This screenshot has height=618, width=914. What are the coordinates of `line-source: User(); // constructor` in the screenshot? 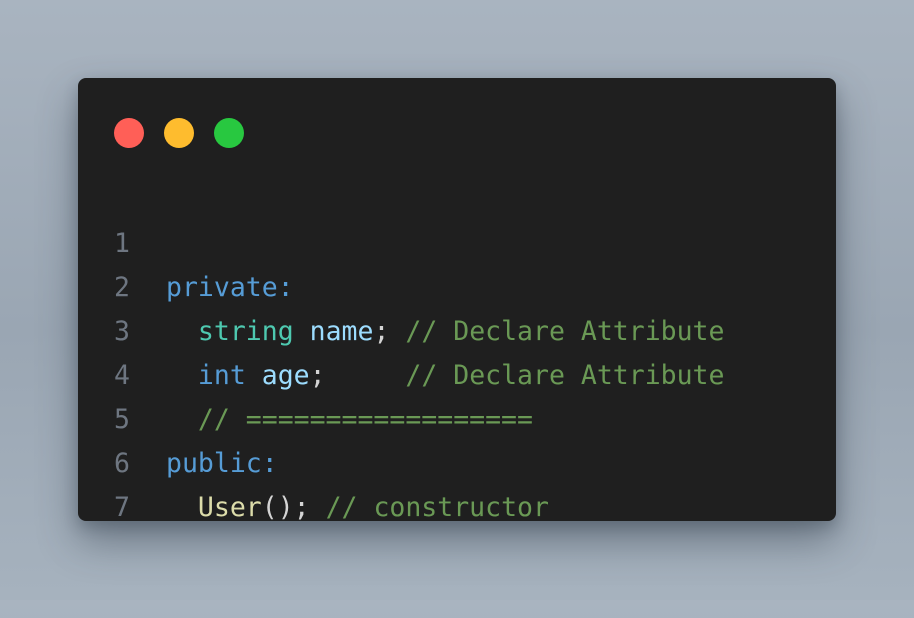 It's located at (357, 508).